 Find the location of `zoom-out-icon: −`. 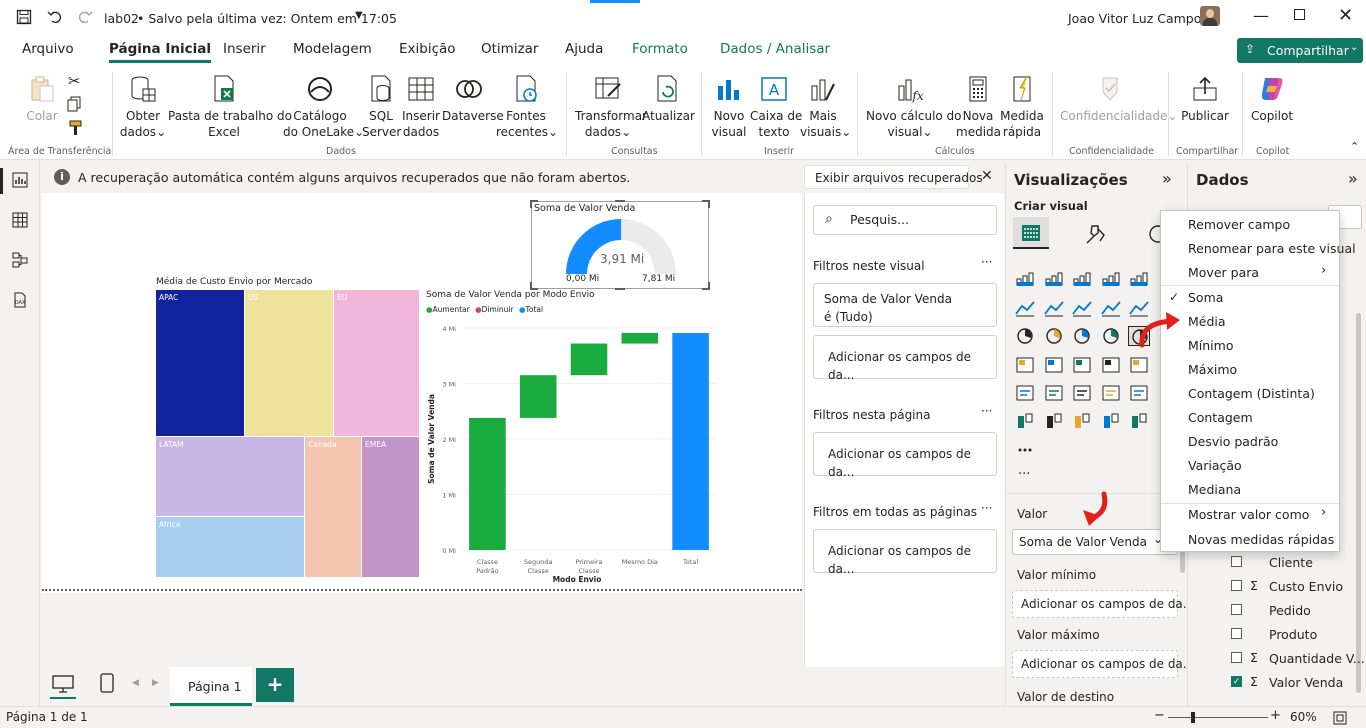

zoom-out-icon: − is located at coordinates (1159, 715).